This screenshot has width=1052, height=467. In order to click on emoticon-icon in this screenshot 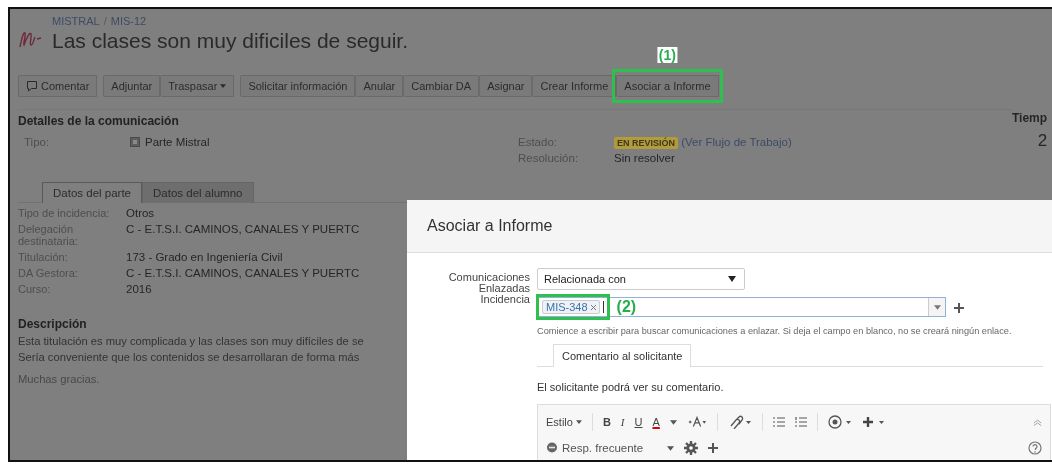, I will do `click(839, 422)`.